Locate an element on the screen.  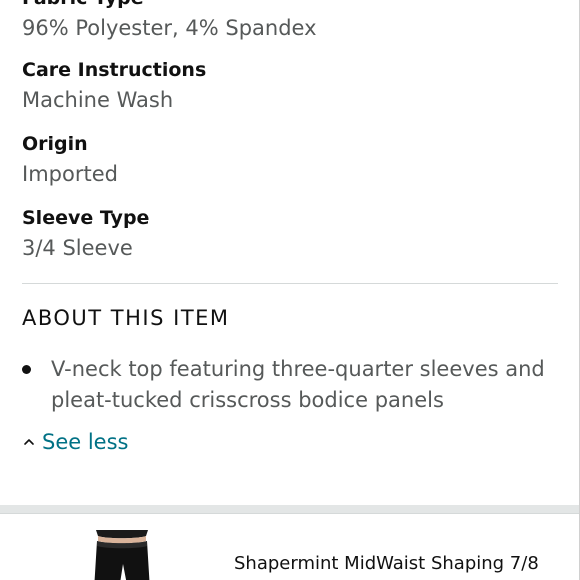
detail-value-care-instructions: Machine Wash is located at coordinates (98, 100).